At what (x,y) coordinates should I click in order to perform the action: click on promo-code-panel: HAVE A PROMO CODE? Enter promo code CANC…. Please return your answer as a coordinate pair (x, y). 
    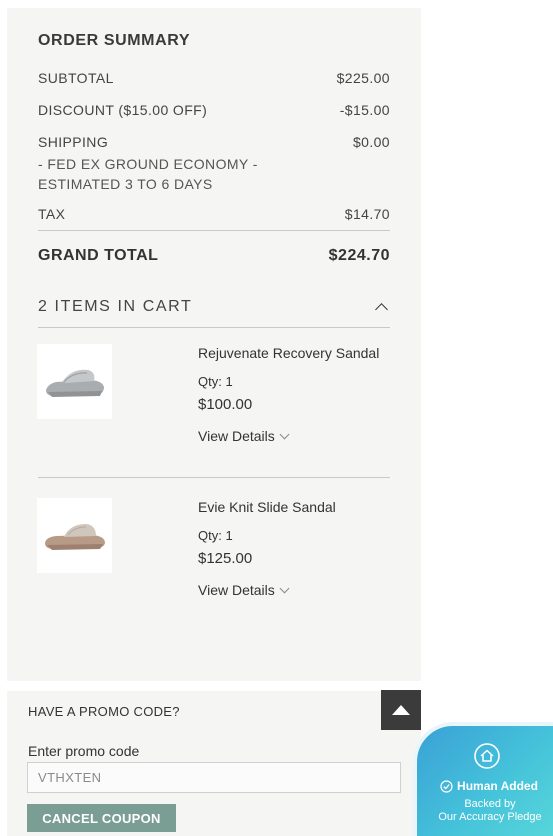
    Looking at the image, I should click on (214, 763).